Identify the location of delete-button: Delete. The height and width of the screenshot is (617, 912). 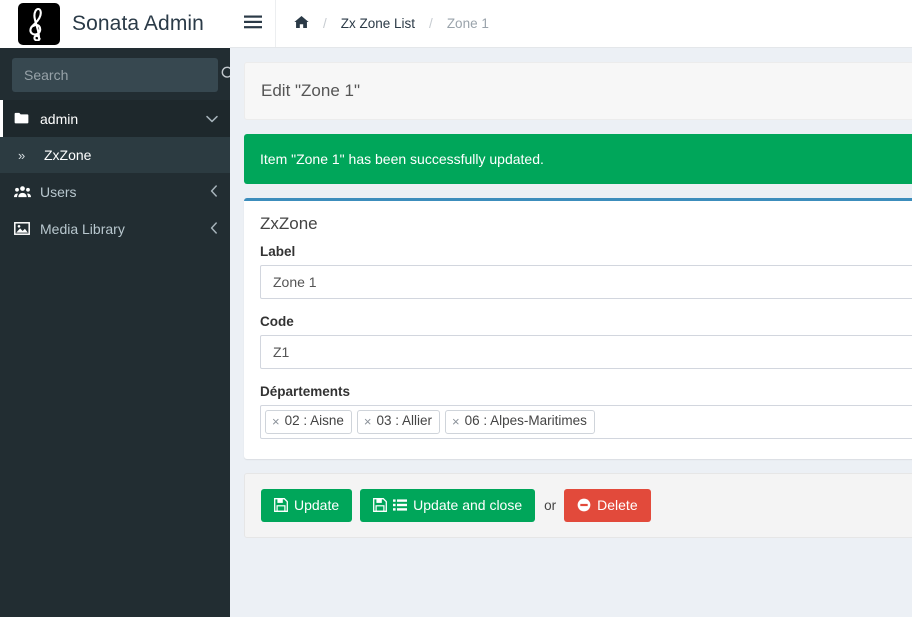
(607, 505).